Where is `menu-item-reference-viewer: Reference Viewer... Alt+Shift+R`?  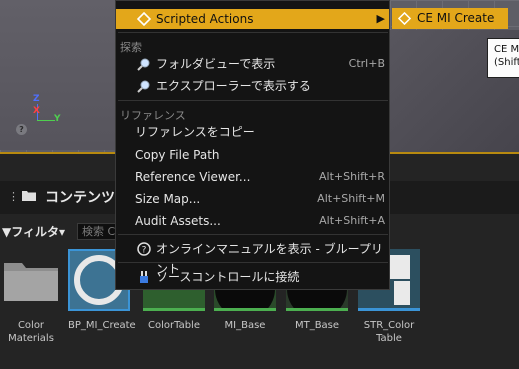
menu-item-reference-viewer: Reference Viewer... Alt+Shift+R is located at coordinates (252, 177).